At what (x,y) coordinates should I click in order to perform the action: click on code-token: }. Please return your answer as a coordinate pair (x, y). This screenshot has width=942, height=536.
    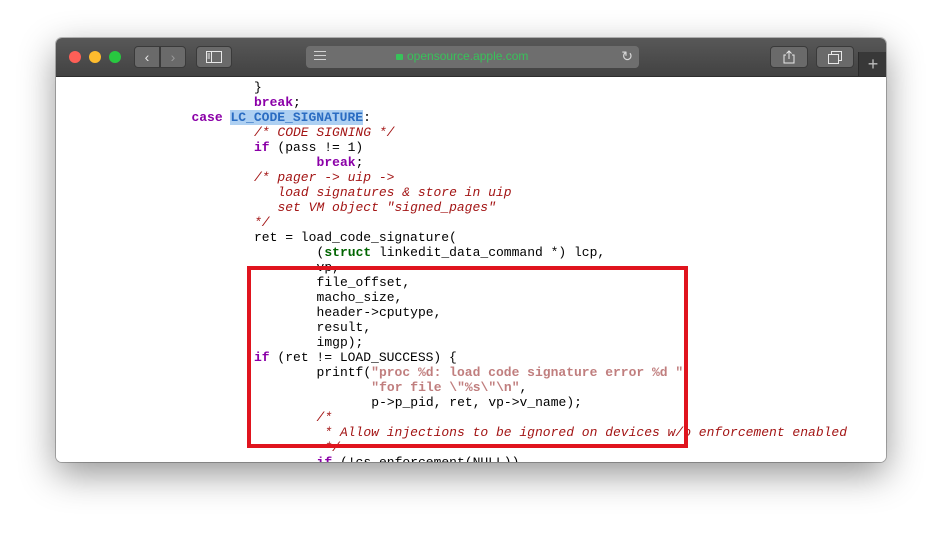
    Looking at the image, I should click on (258, 87).